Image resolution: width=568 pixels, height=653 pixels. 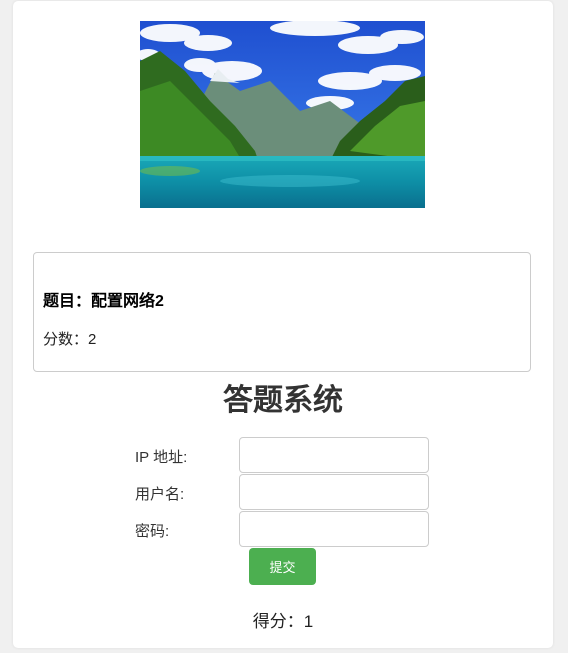 What do you see at coordinates (334, 455) in the screenshot?
I see `ip-address-input` at bounding box center [334, 455].